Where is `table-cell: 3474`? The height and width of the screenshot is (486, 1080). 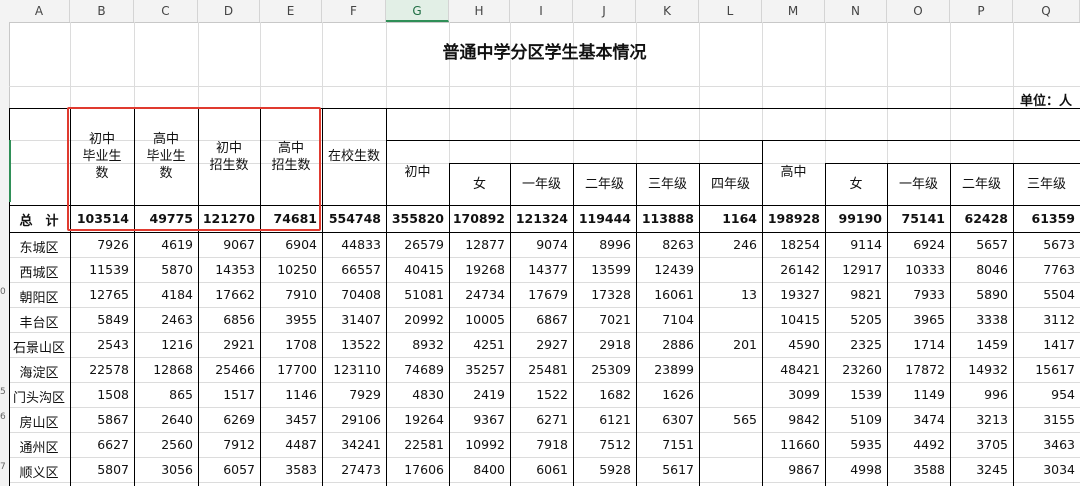 table-cell: 3474 is located at coordinates (916, 419).